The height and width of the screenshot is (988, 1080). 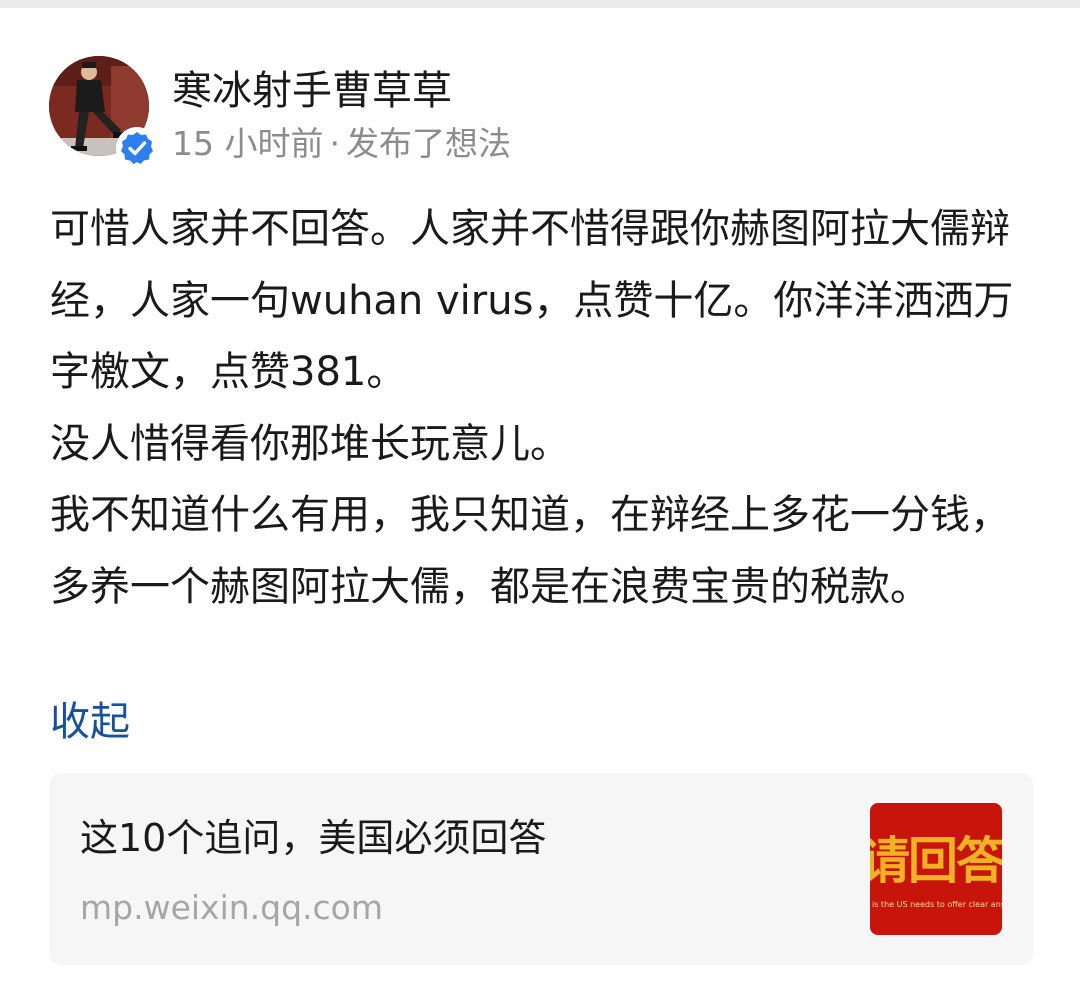 What do you see at coordinates (936, 861) in the screenshot?
I see `thumbnail-headline: 请回答` at bounding box center [936, 861].